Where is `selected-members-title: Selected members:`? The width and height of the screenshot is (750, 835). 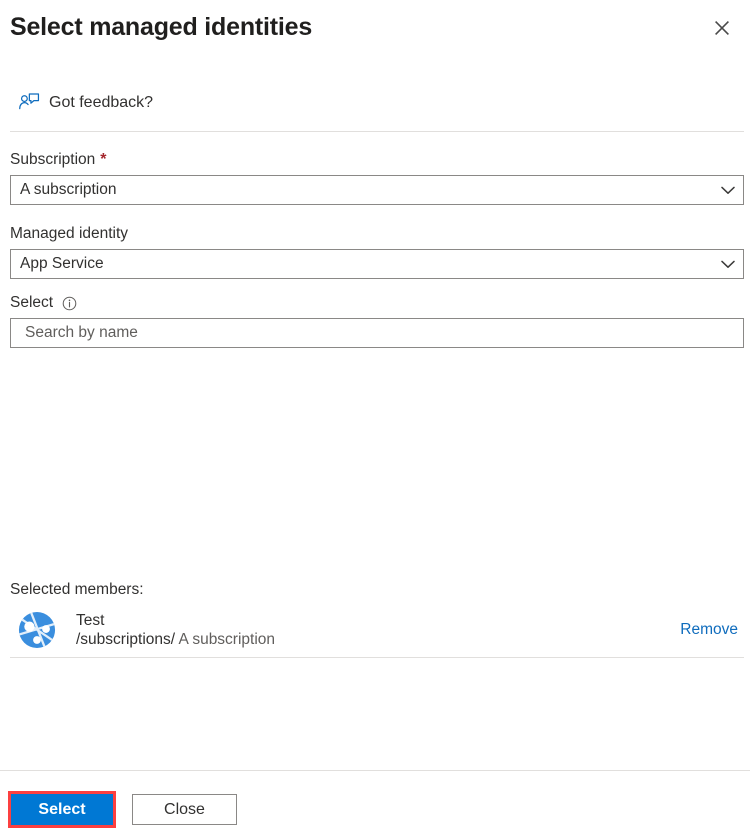 selected-members-title: Selected members: is located at coordinates (77, 589).